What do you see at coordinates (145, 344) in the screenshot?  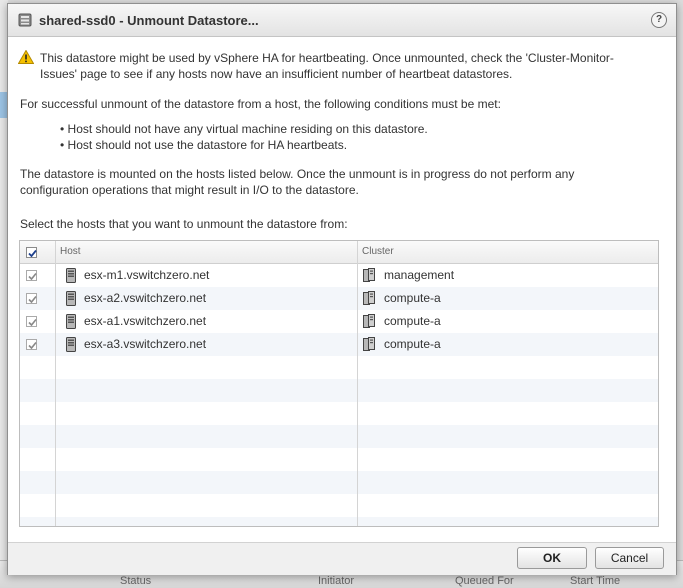 I see `host-name: esx-a3.vswitchzero.net` at bounding box center [145, 344].